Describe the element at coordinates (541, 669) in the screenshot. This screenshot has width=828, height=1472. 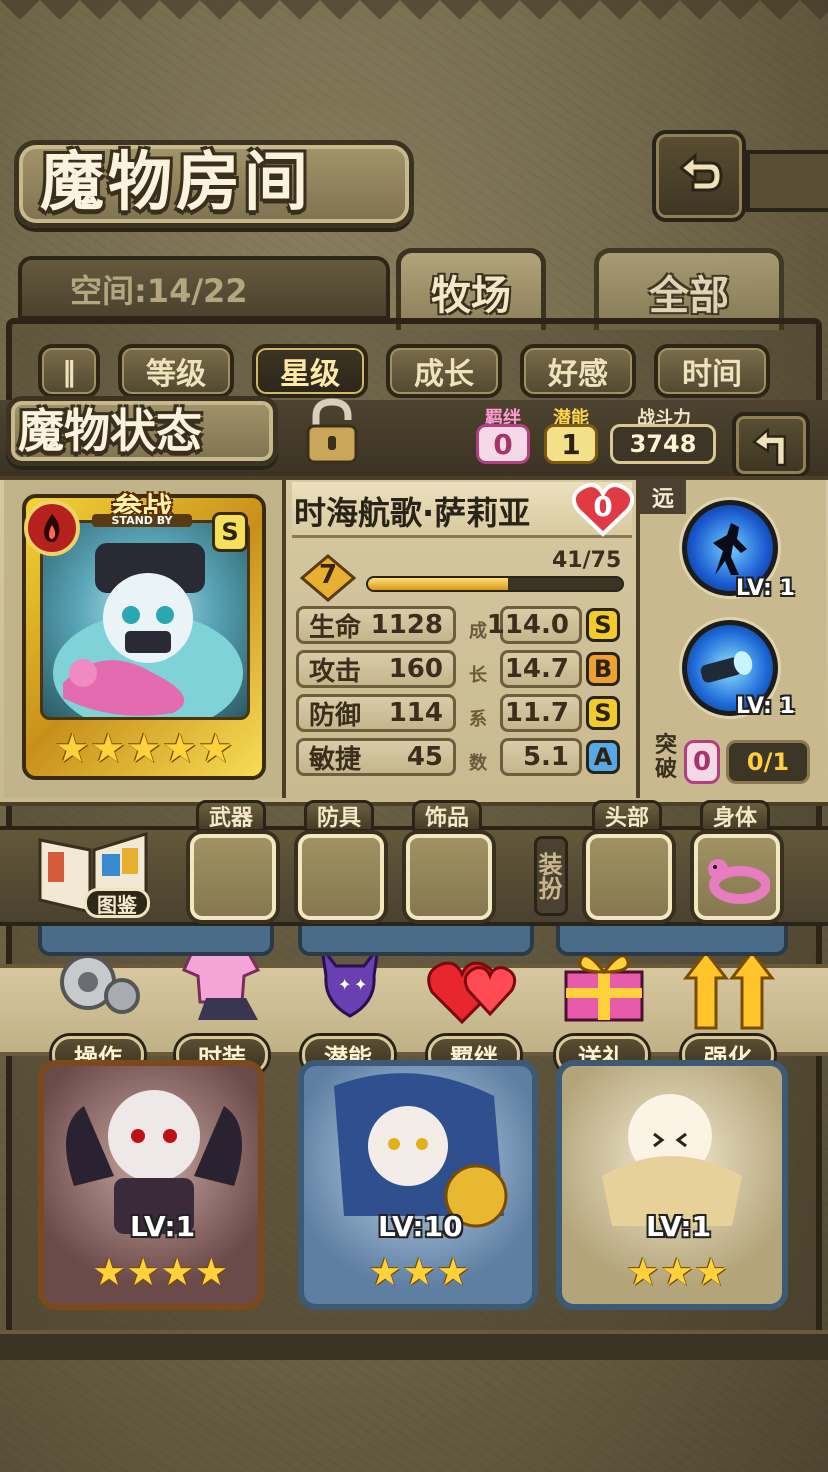
I see `growth-attack: 14.7` at that location.